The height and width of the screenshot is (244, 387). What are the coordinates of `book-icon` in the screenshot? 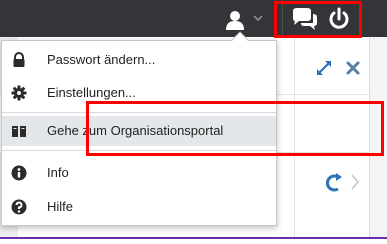 It's located at (19, 131).